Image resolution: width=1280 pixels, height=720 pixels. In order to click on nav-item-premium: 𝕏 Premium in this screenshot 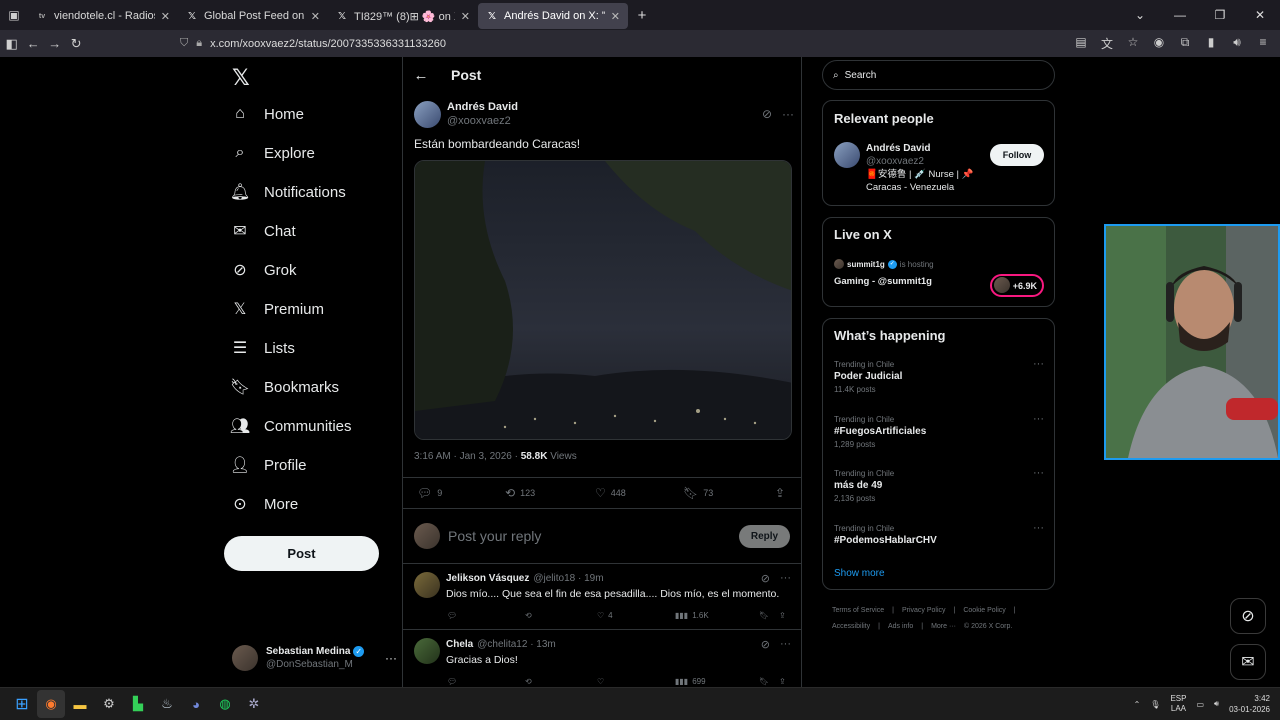, I will do `click(277, 309)`.